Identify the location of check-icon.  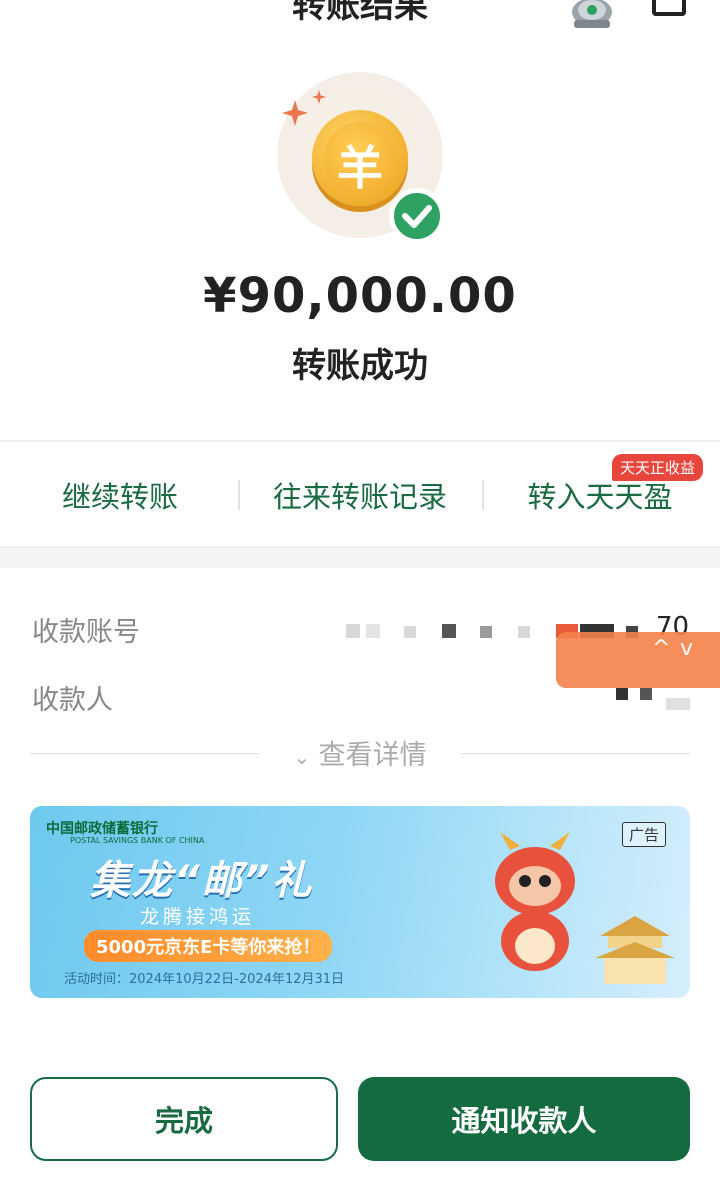
(417, 216).